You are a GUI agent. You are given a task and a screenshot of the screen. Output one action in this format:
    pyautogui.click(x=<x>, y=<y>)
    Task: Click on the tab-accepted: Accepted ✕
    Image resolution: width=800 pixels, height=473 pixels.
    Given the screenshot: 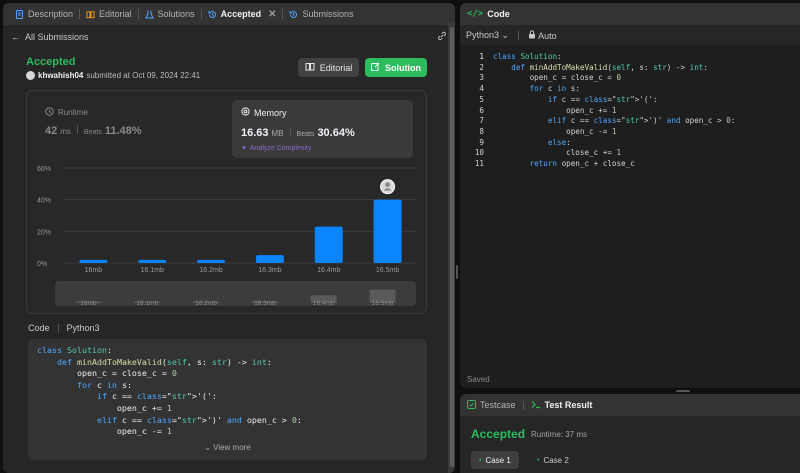 What is the action you would take?
    pyautogui.click(x=242, y=14)
    